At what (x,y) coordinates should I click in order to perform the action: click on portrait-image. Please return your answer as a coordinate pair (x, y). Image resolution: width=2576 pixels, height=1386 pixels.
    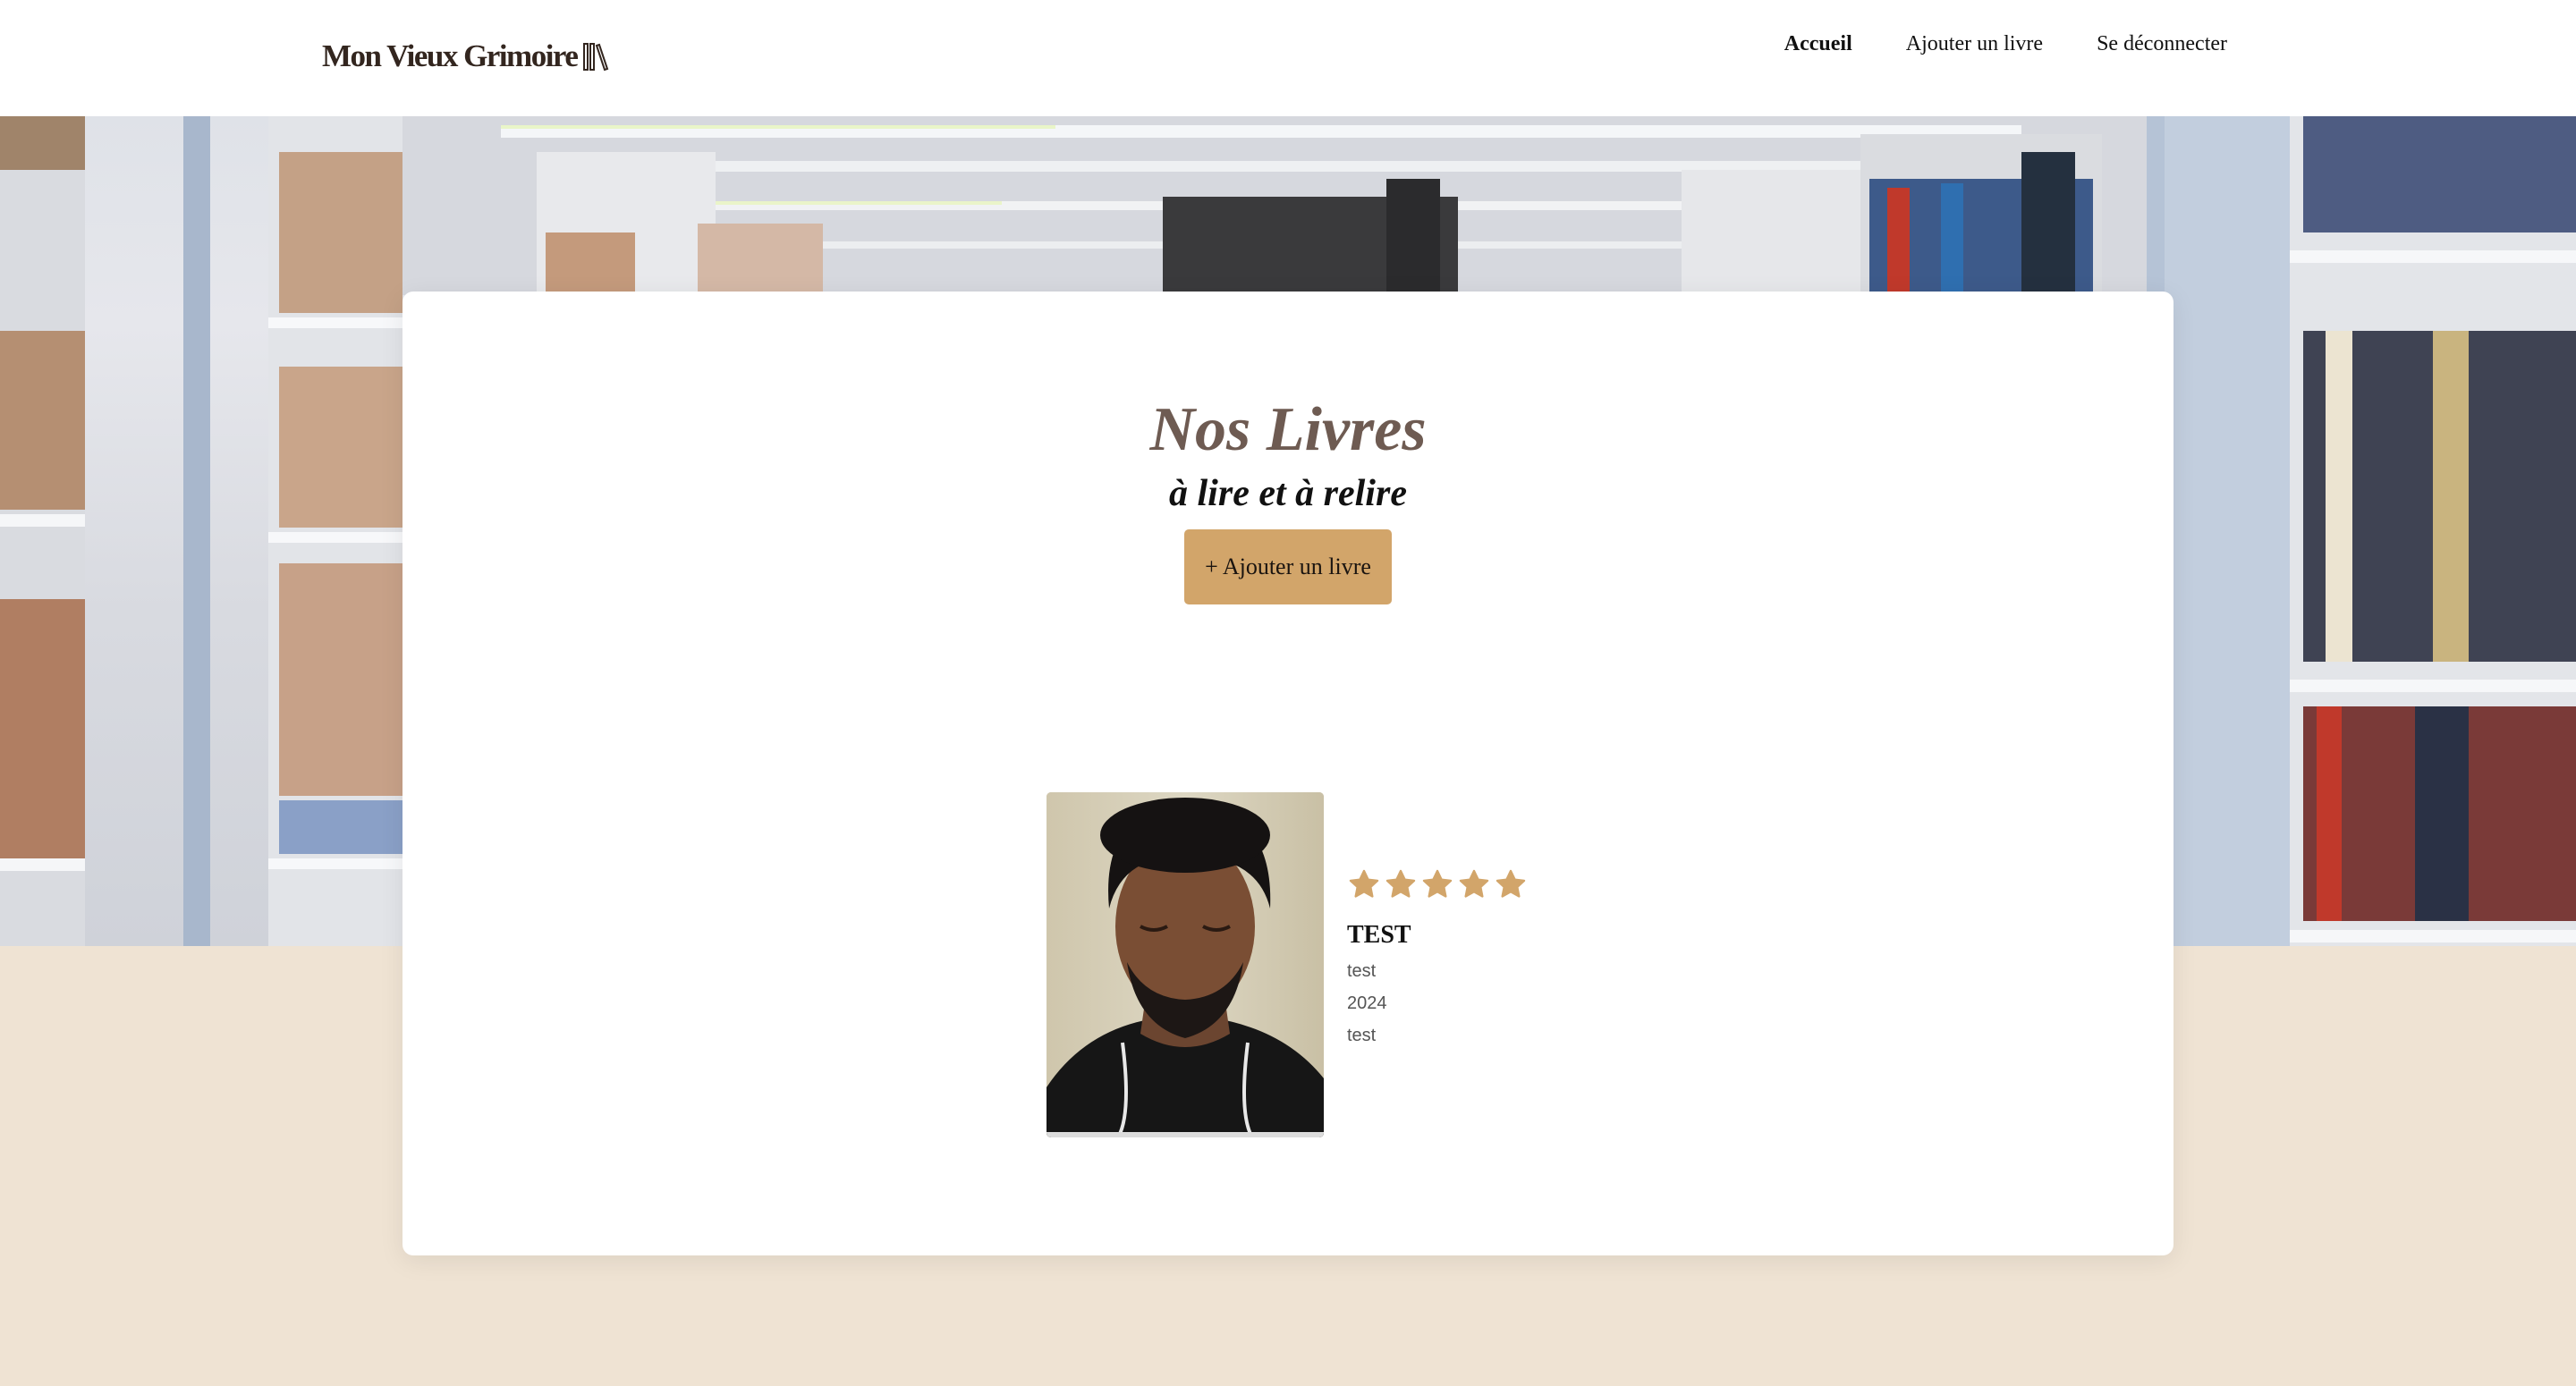
    Looking at the image, I should click on (1185, 964).